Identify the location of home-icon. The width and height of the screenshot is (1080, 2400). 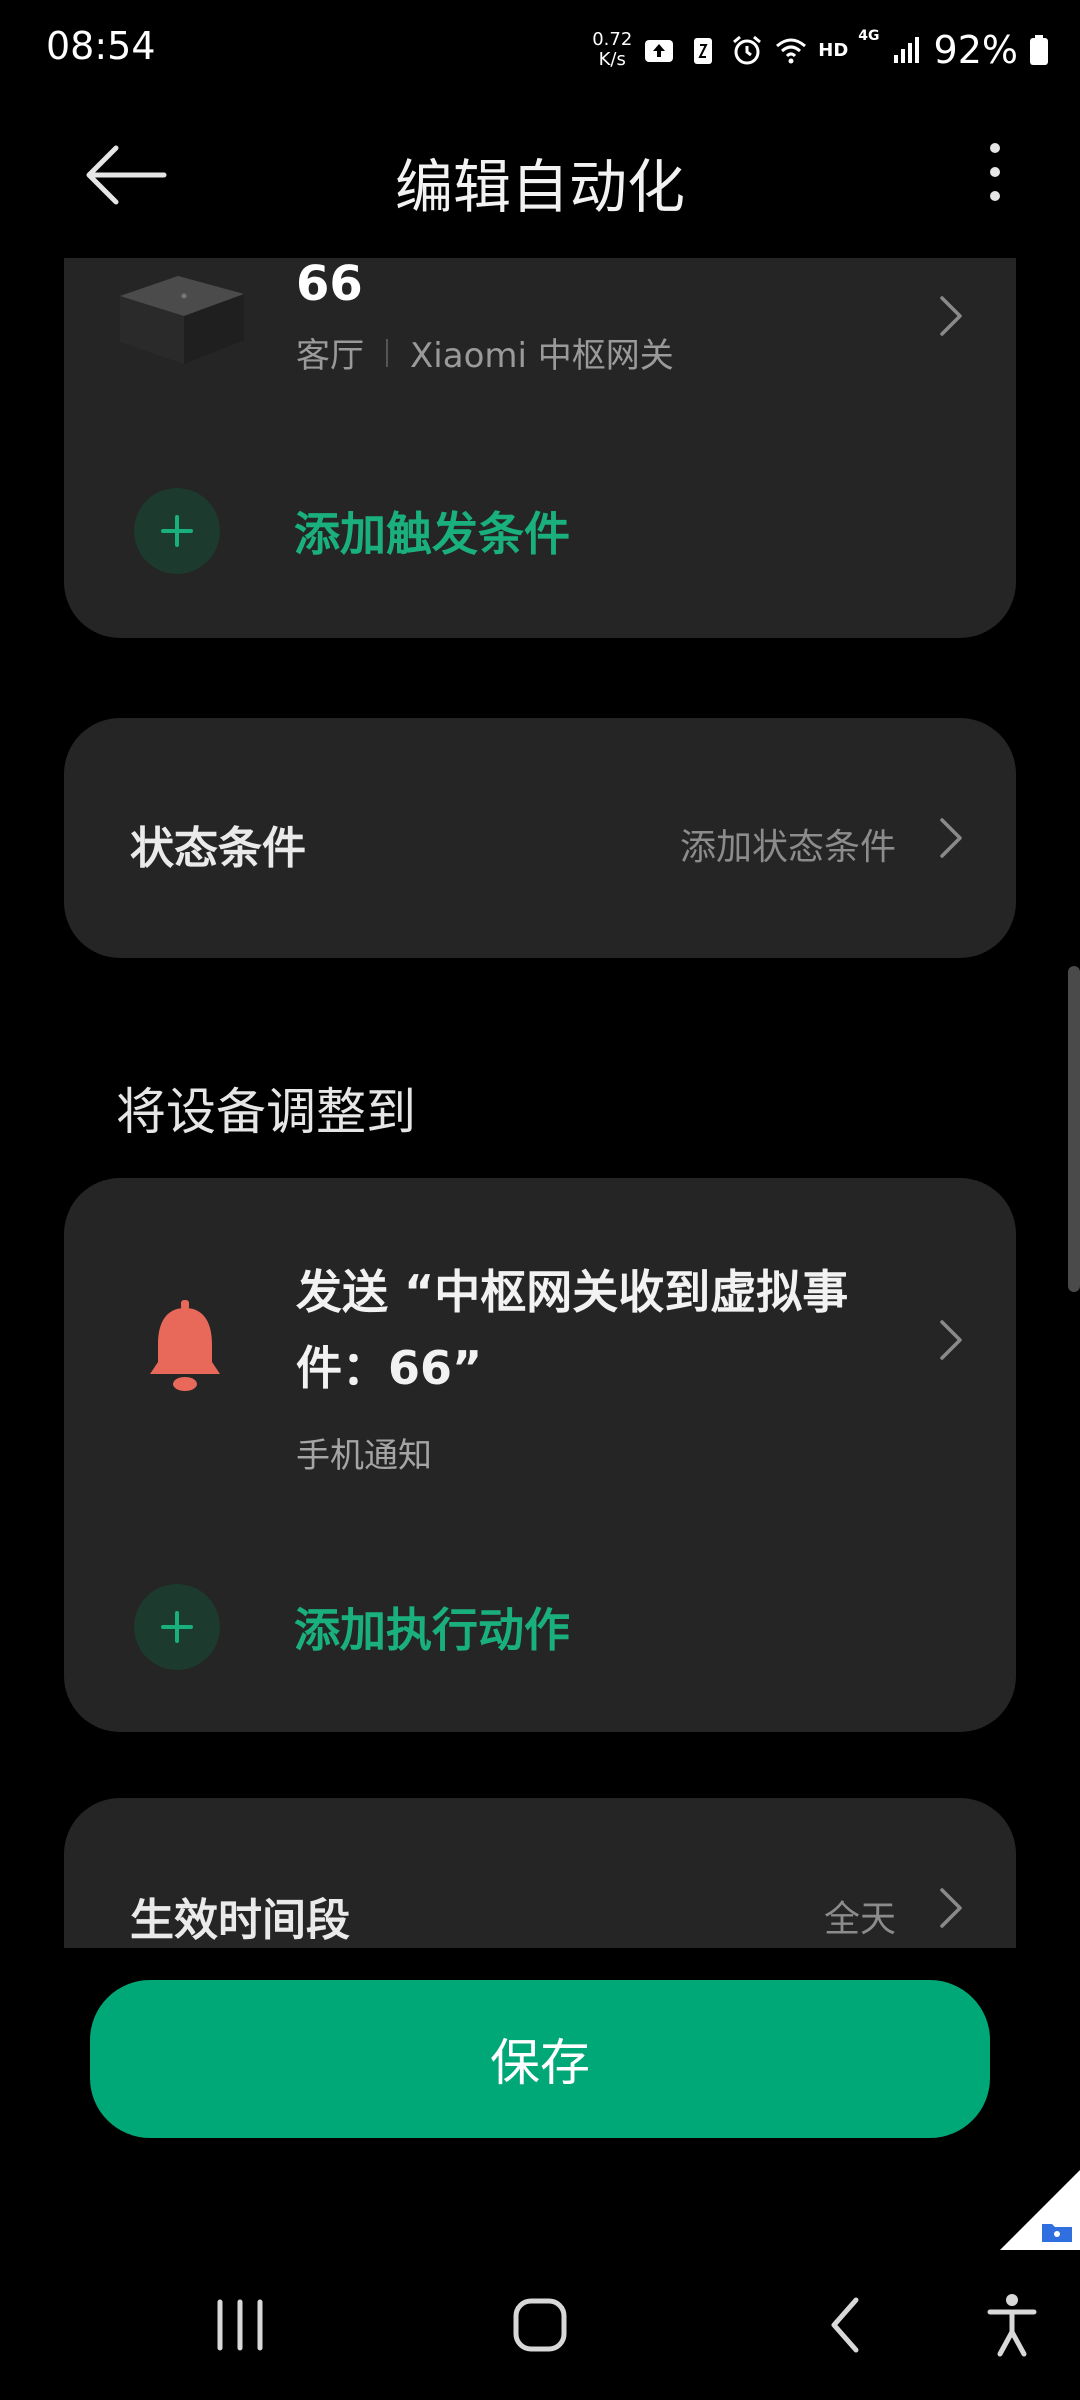
(540, 2325).